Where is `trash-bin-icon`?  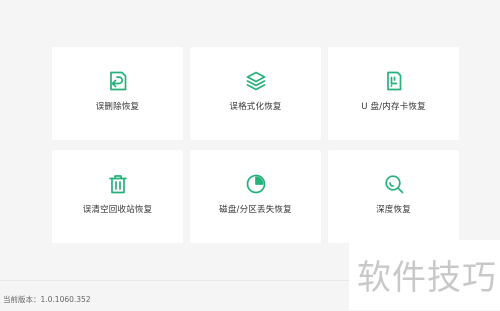 trash-bin-icon is located at coordinates (118, 184).